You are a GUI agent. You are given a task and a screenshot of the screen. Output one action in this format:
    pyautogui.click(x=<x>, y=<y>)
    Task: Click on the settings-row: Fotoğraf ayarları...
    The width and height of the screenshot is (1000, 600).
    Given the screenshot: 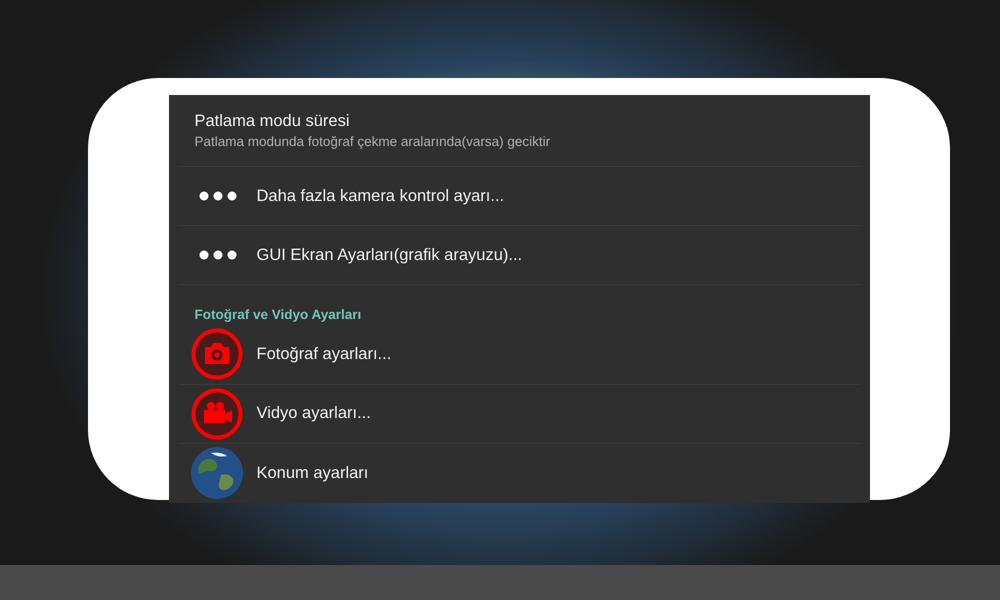 What is the action you would take?
    pyautogui.click(x=519, y=355)
    